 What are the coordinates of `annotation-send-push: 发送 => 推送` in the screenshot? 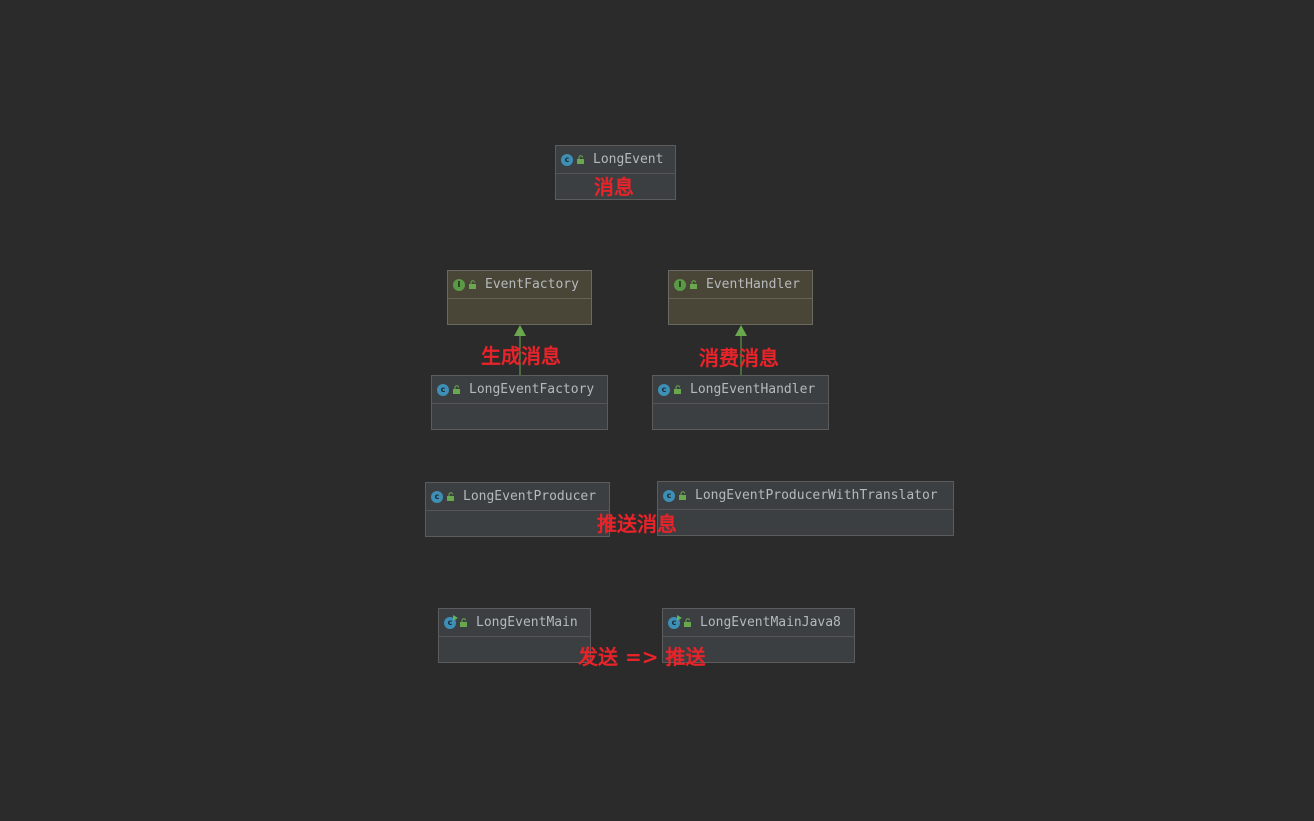 It's located at (642, 657).